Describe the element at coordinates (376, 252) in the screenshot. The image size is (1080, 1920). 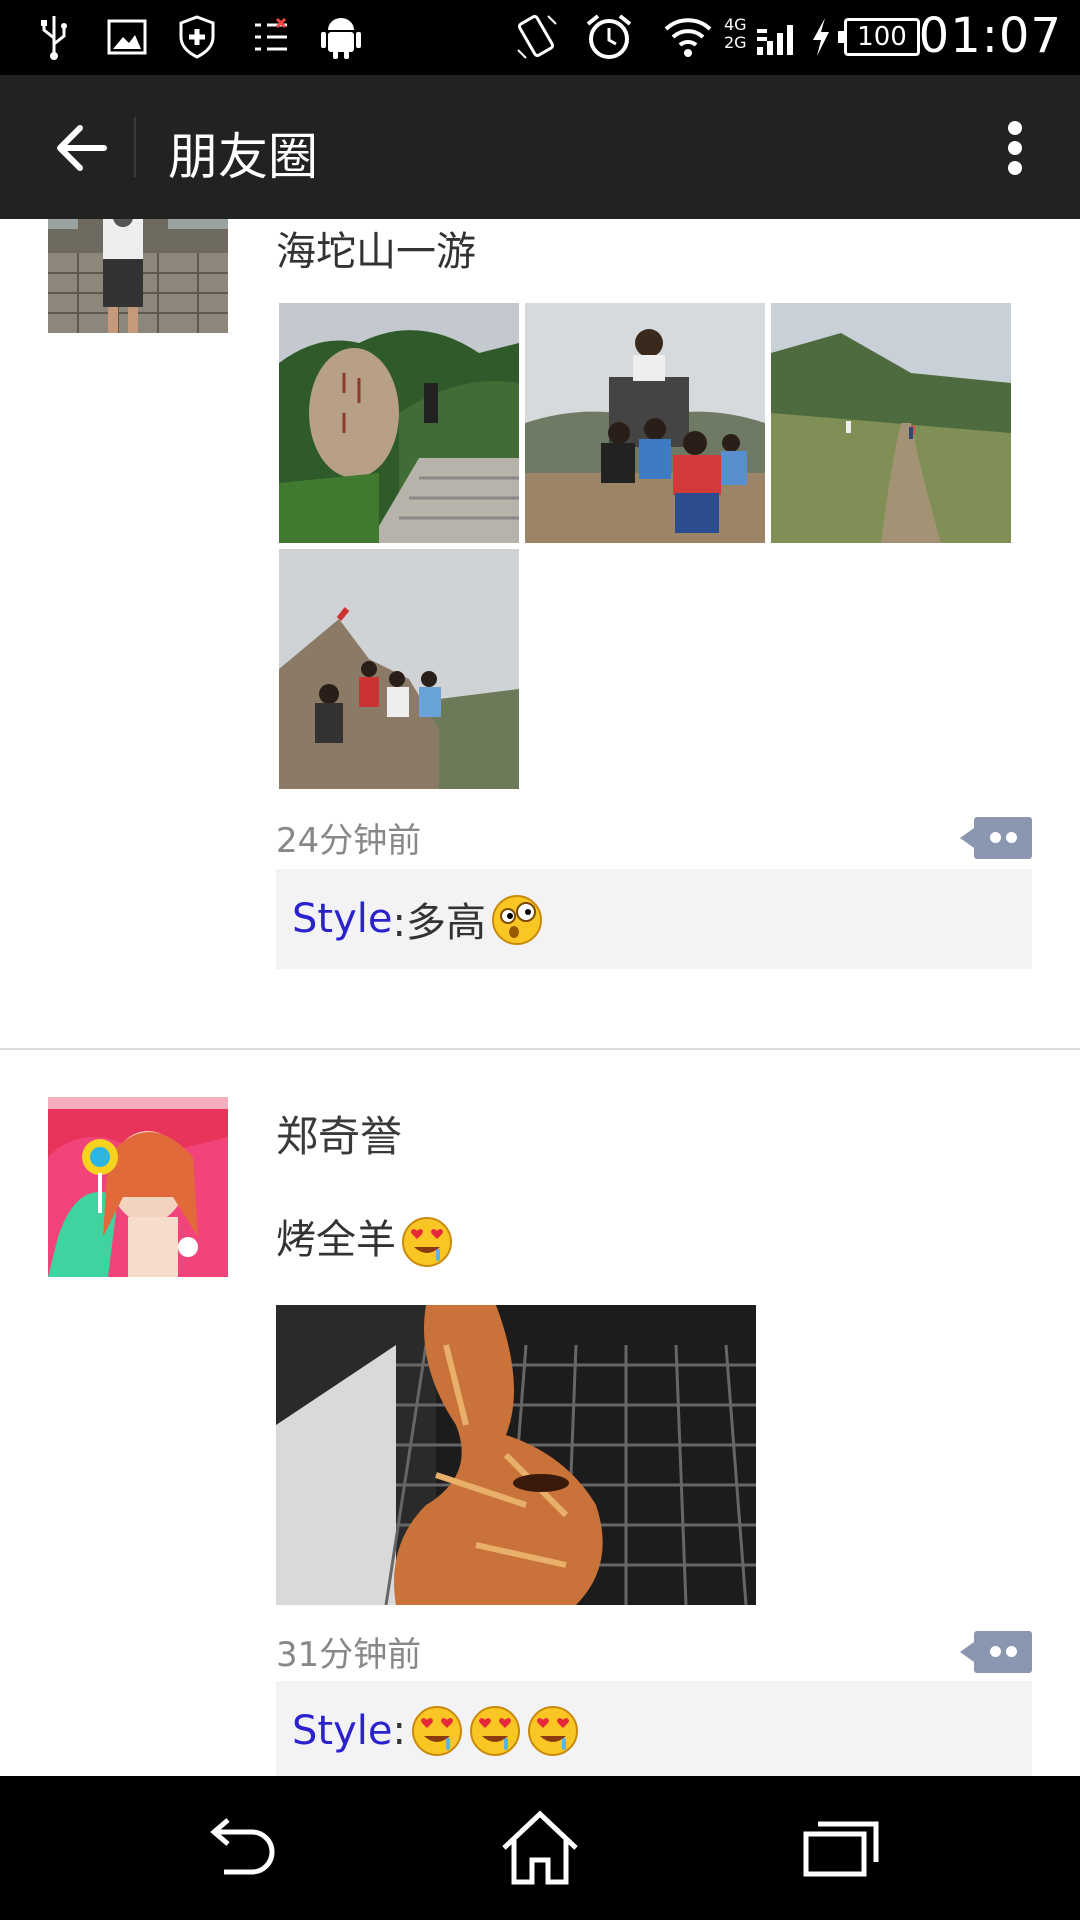
I see `post-text: 海坨山一游` at that location.